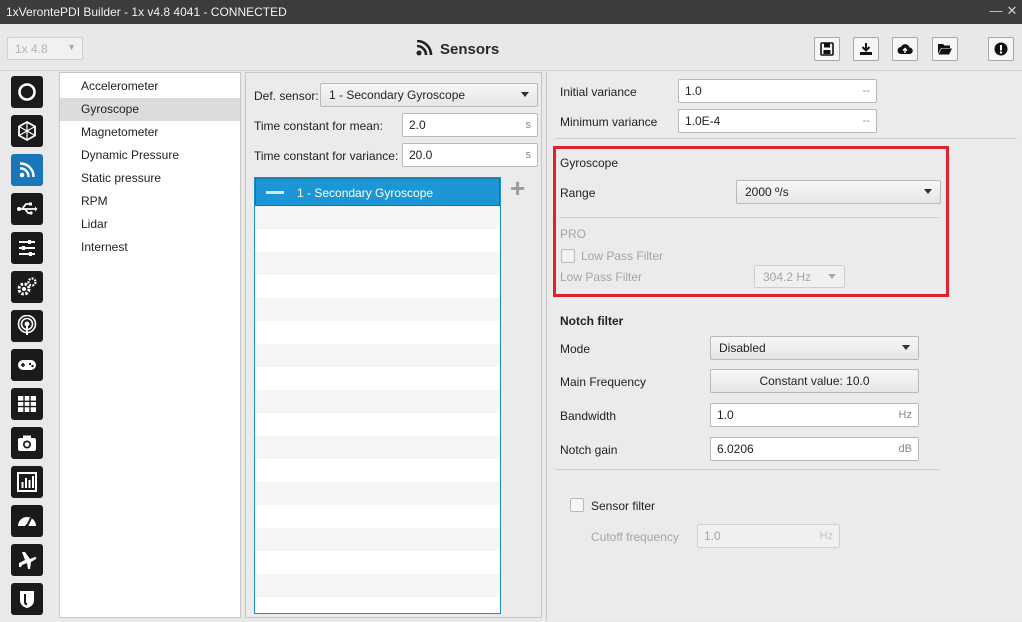 This screenshot has height=622, width=1022. What do you see at coordinates (377, 192) in the screenshot?
I see `list-item: 1 - Secondary Gyroscope` at bounding box center [377, 192].